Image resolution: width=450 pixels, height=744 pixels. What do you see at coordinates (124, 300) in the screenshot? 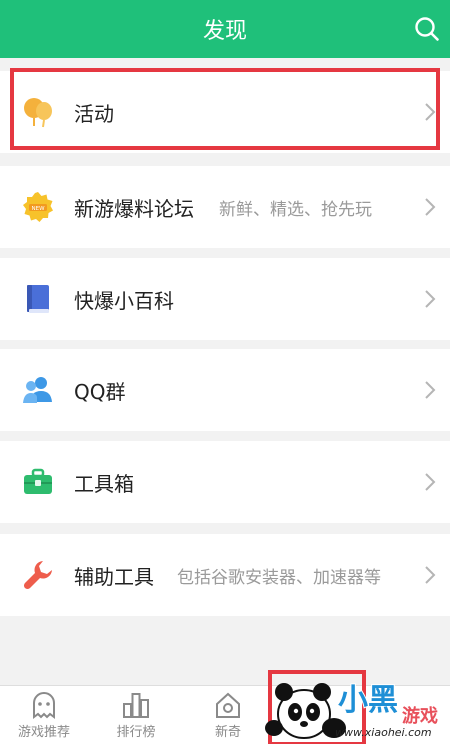
I see `menu-item-label: 快爆小百科` at bounding box center [124, 300].